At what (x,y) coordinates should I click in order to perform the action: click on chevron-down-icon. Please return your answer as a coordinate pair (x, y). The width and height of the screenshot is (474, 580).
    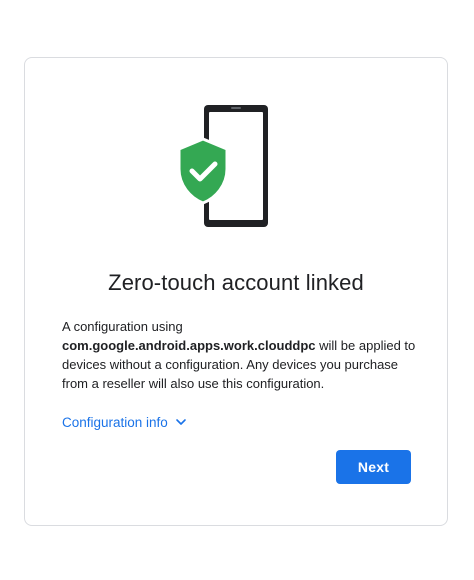
    Looking at the image, I should click on (181, 422).